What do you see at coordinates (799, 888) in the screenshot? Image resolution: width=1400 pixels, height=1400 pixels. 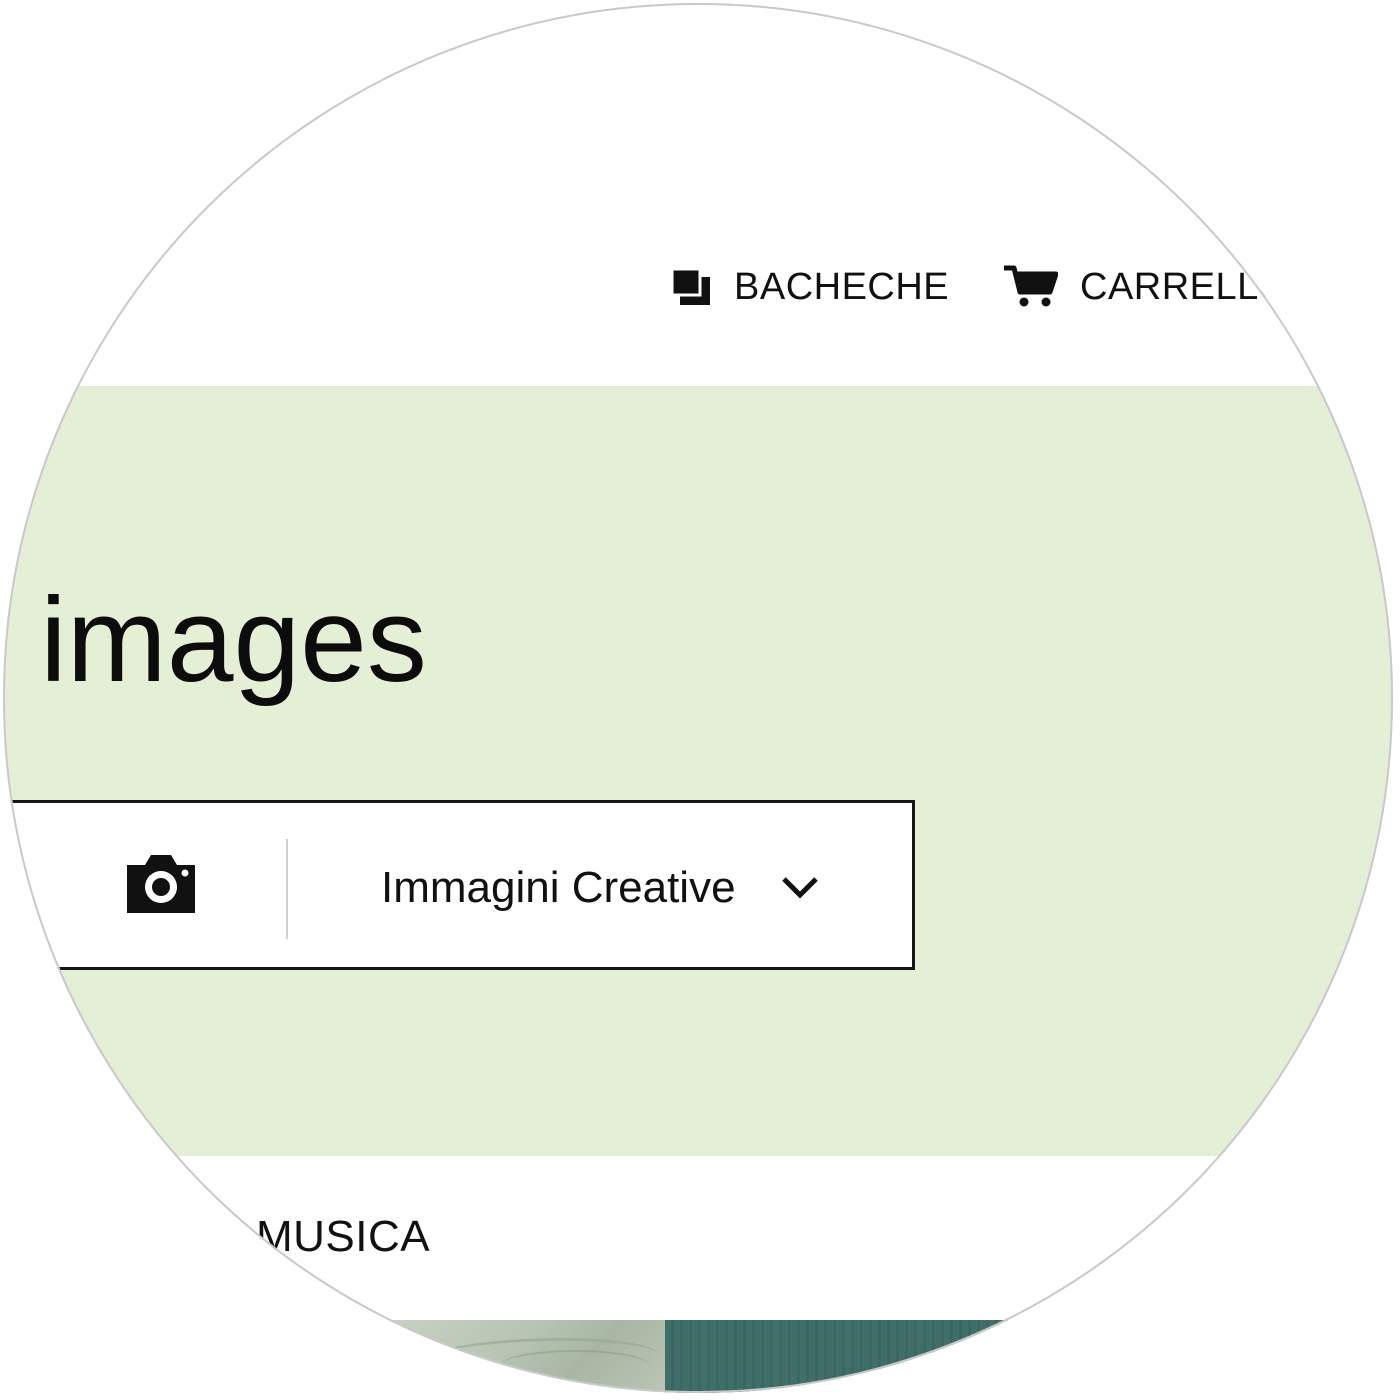 I see `chevron-down-icon` at bounding box center [799, 888].